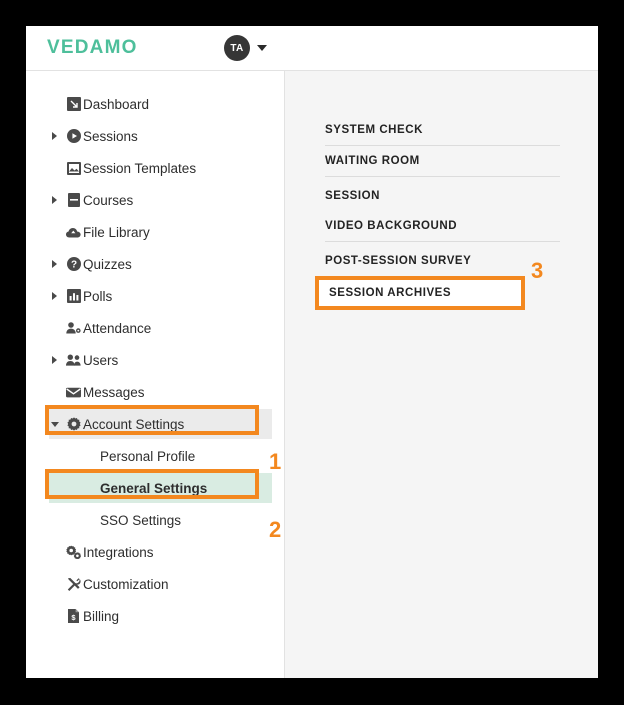 This screenshot has width=624, height=705. What do you see at coordinates (155, 48) in the screenshot?
I see `app-header: VEDAMO TA` at bounding box center [155, 48].